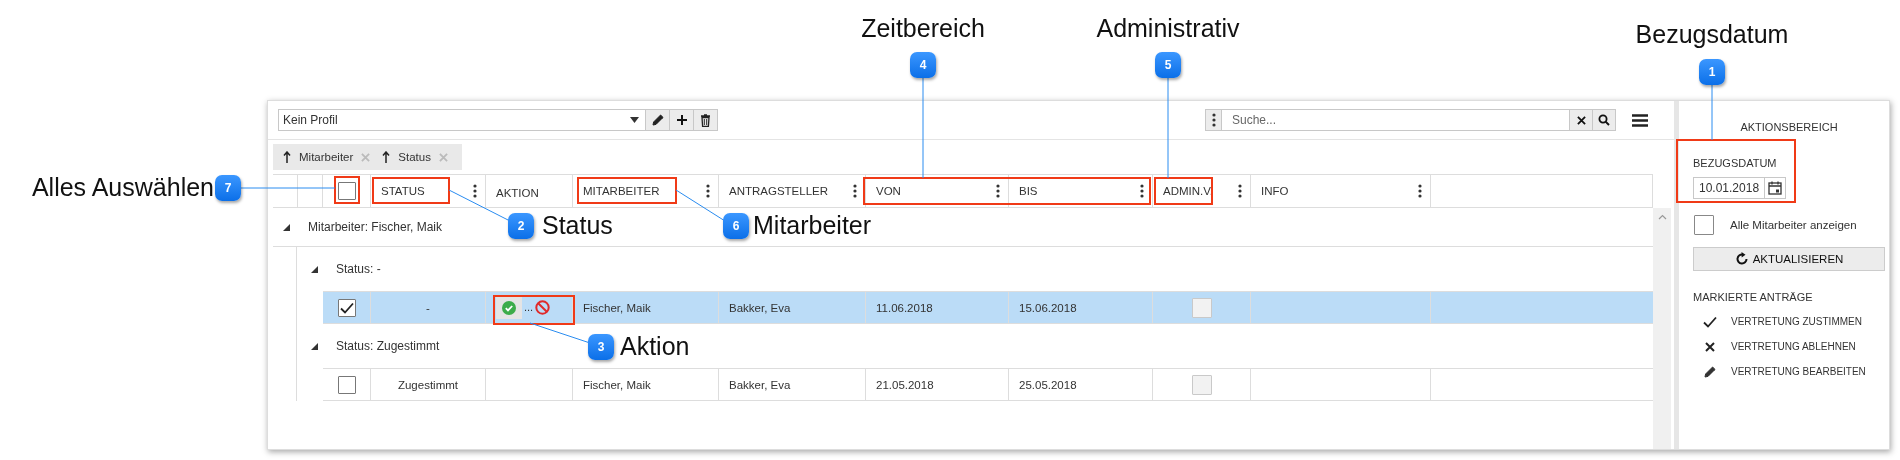  I want to click on search-button, so click(1604, 120).